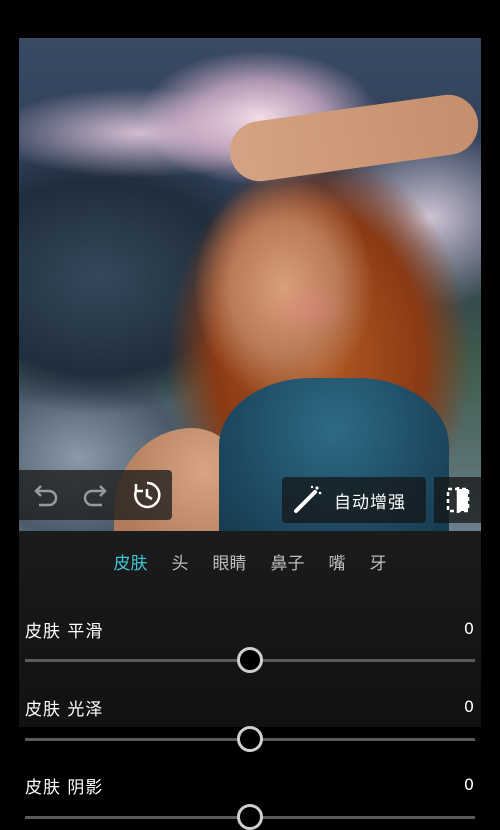  Describe the element at coordinates (353, 138) in the screenshot. I see `photo-arm` at that location.